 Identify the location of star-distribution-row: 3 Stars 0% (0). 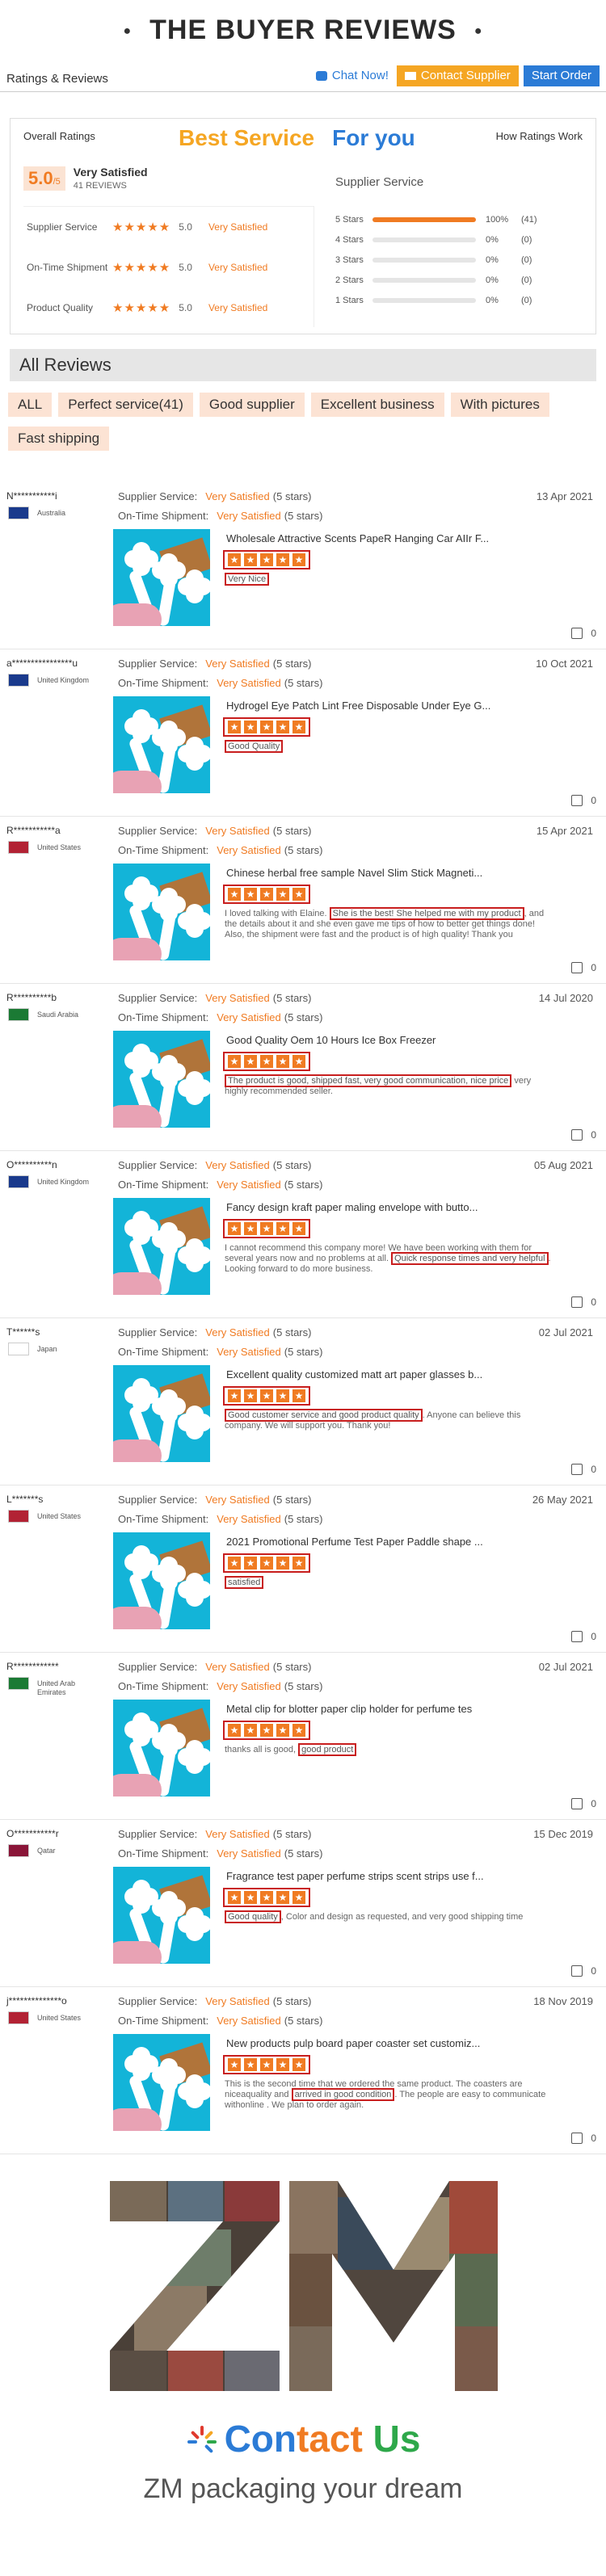
(468, 260).